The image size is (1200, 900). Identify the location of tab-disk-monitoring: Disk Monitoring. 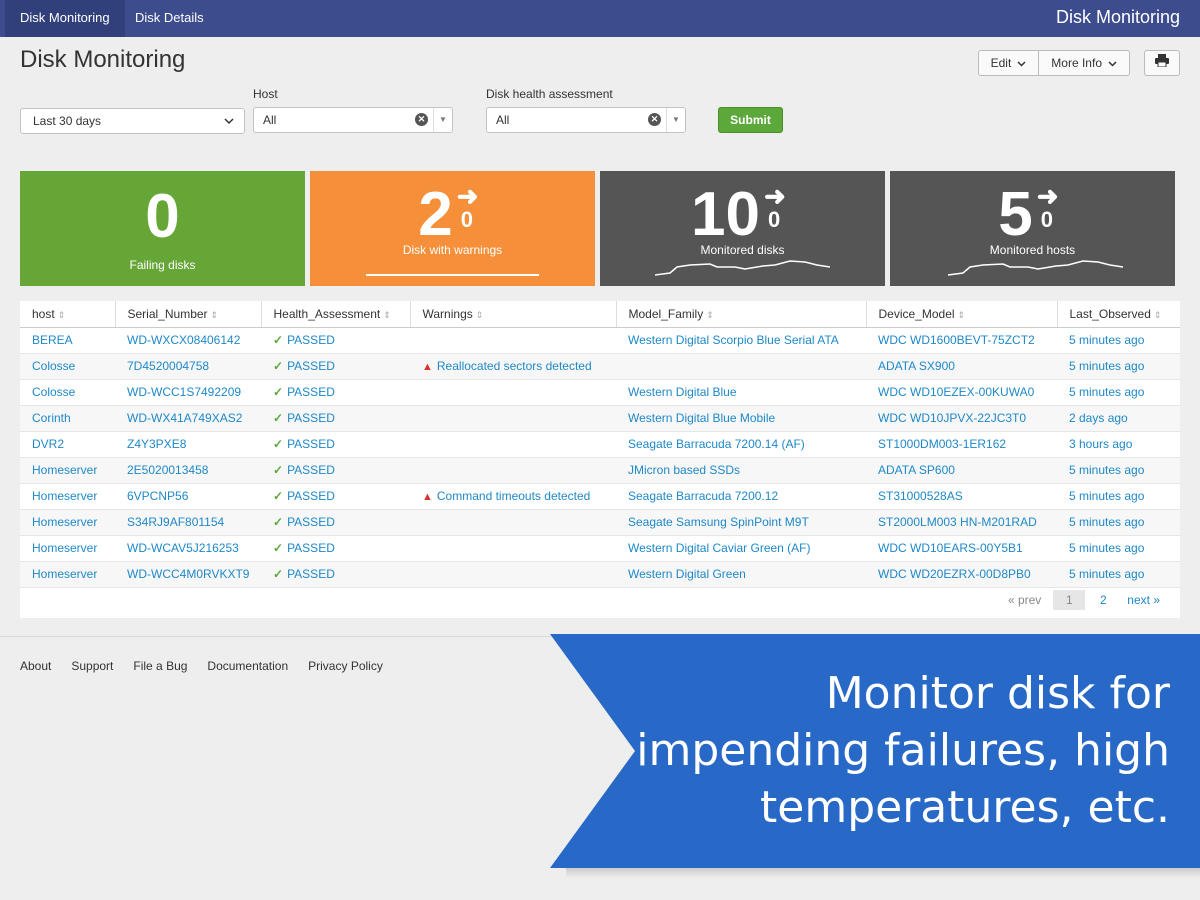
(65, 18).